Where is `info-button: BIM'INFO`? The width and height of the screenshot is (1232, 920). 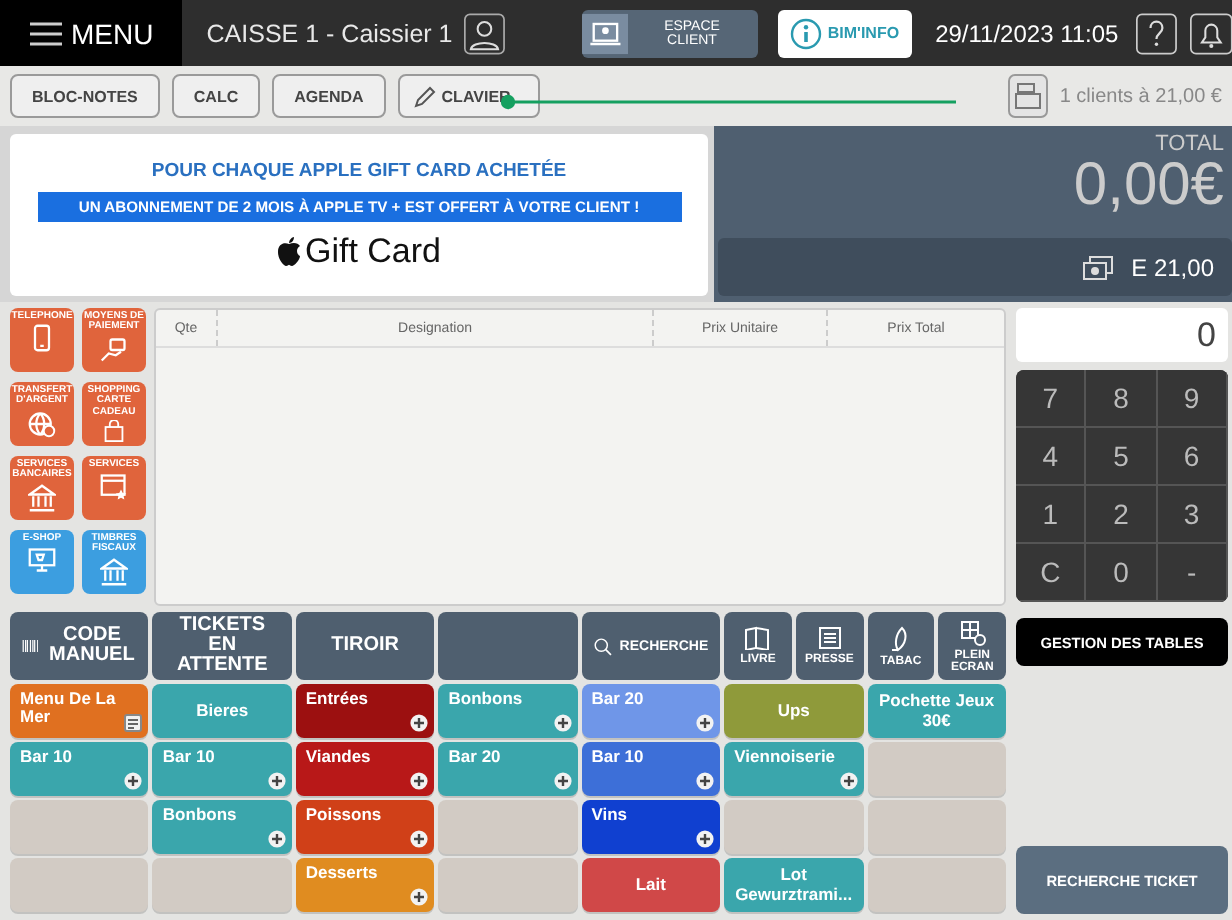
info-button: BIM'INFO is located at coordinates (844, 33).